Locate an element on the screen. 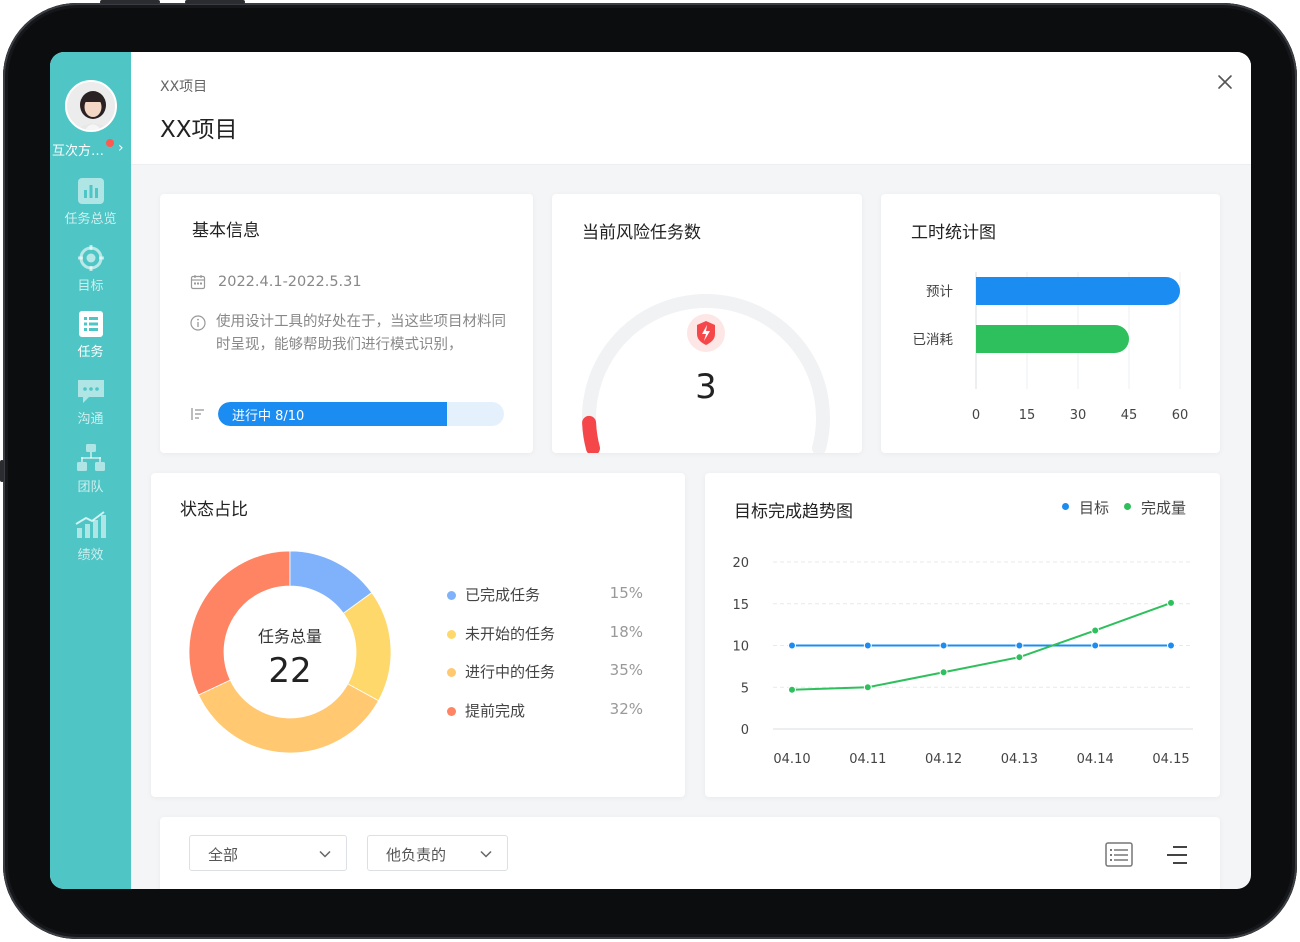 The image size is (1300, 942). hours-chart: 0 15 30 45 60 预计已消耗 is located at coordinates (1051, 347).